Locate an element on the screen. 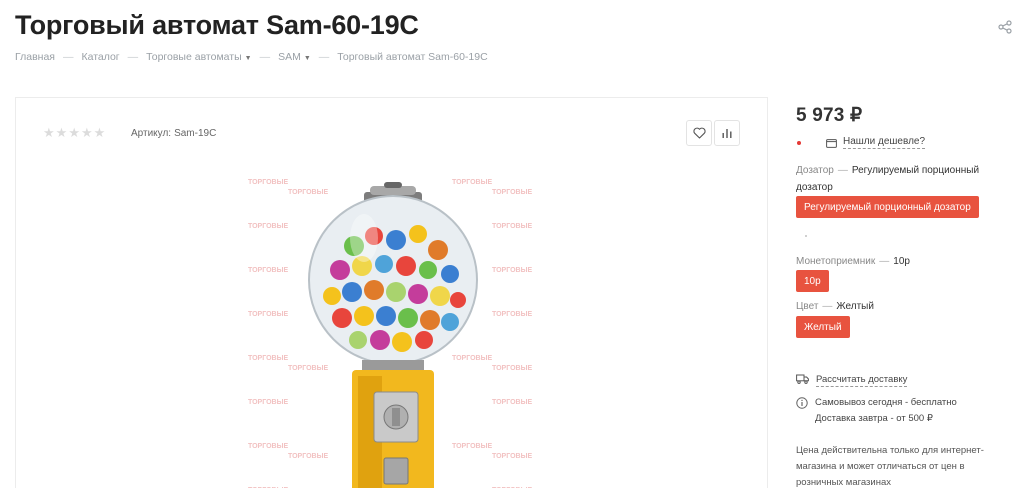 The height and width of the screenshot is (488, 1024). compare-button is located at coordinates (727, 133).